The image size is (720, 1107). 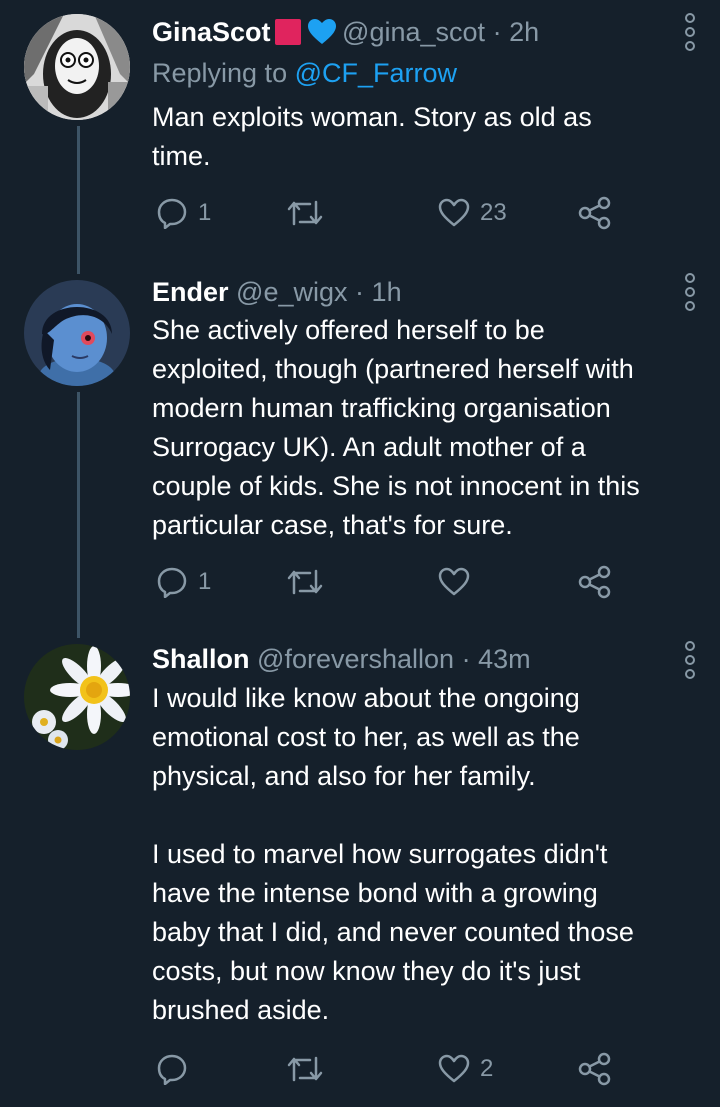 I want to click on blue-heart-icon, so click(x=322, y=31).